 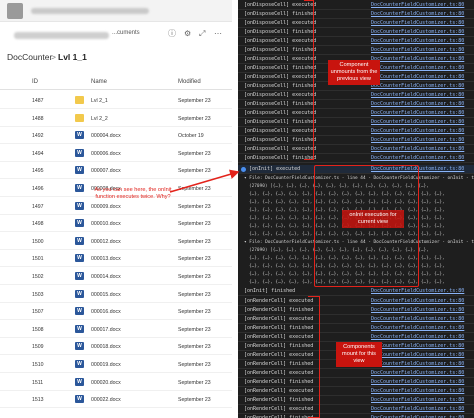 I want to click on table-row: 1494 W 000006.docx September 23, so click(x=116, y=154).